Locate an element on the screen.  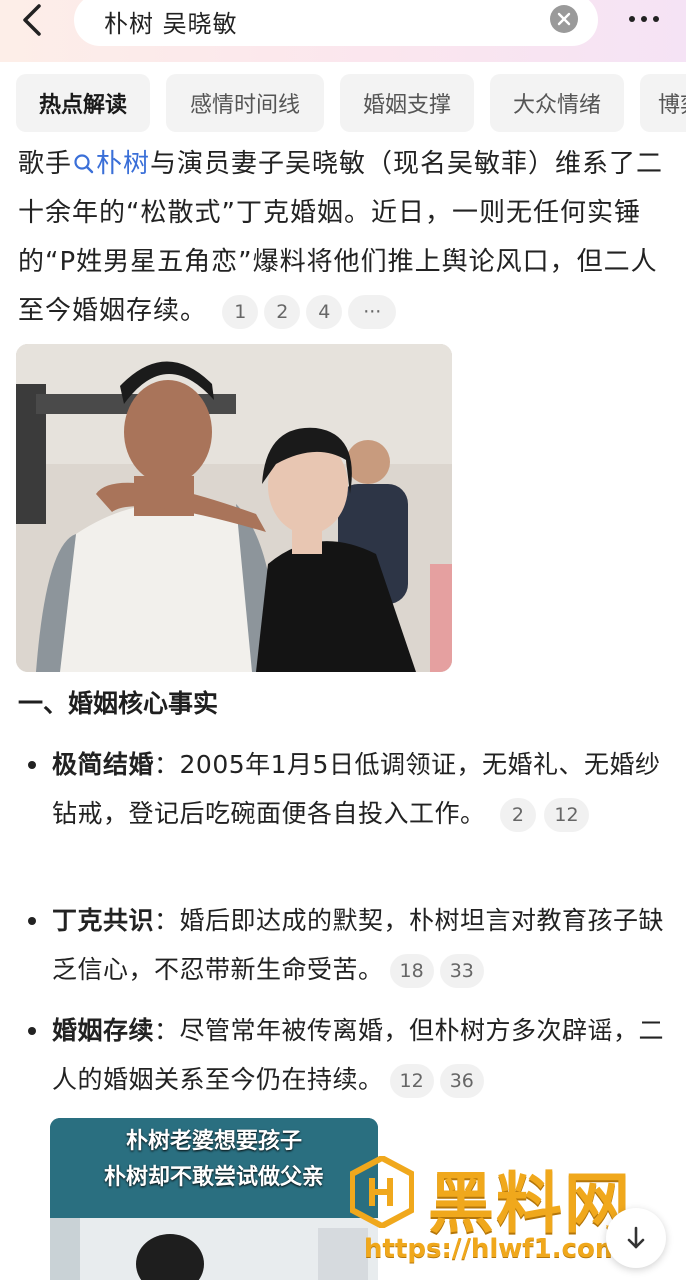
scroll-down-button is located at coordinates (636, 1238).